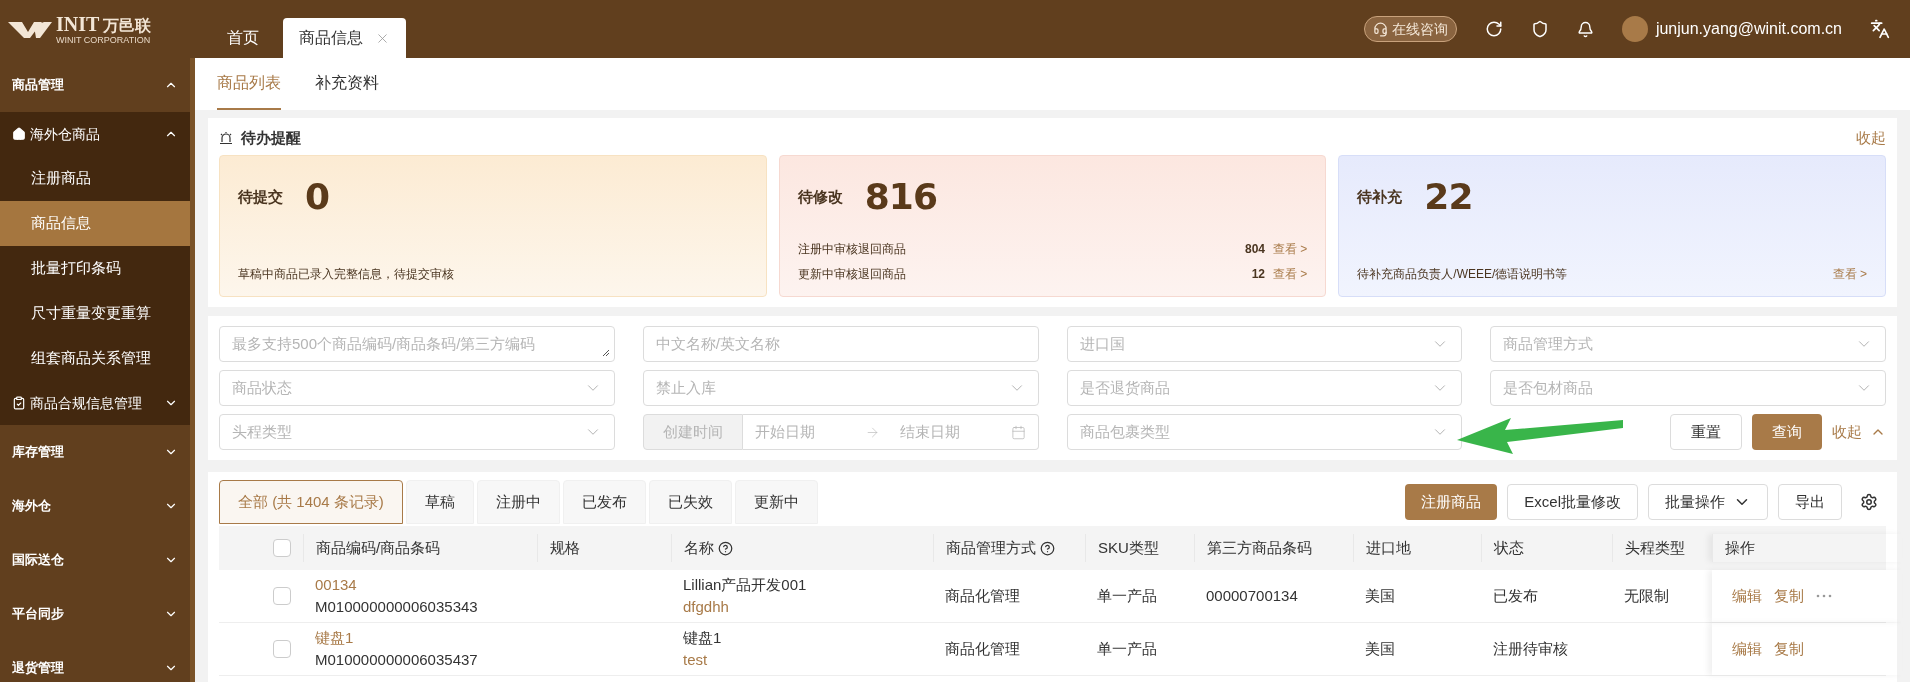 This screenshot has height=682, width=1910. I want to click on date-label: 创建时间, so click(692, 432).